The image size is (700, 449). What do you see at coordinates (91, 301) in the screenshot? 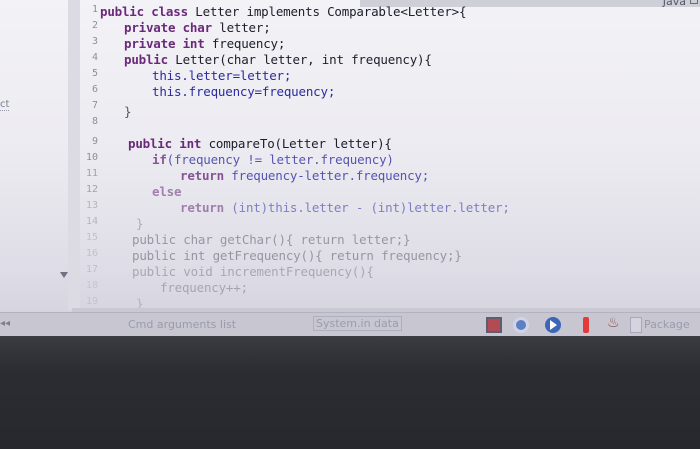
I see `line-number: 19` at bounding box center [91, 301].